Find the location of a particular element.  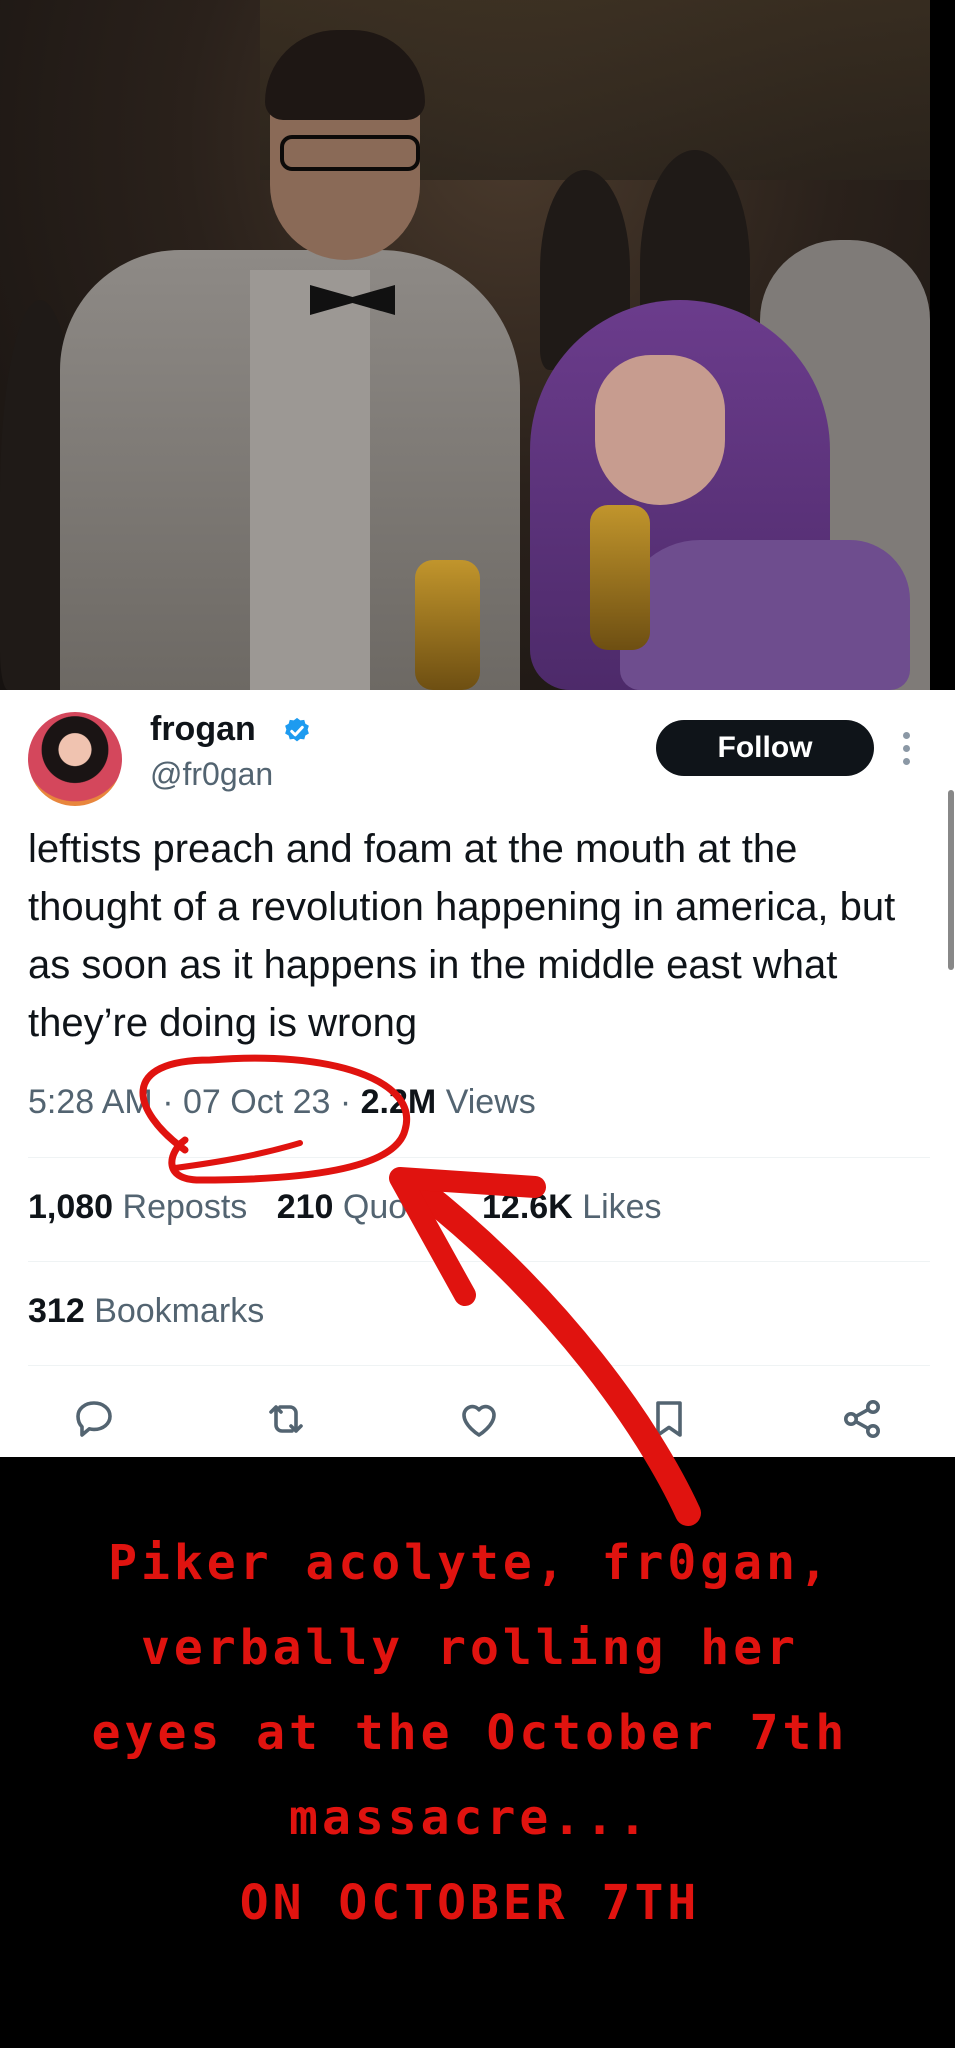

views-count: 2.2M is located at coordinates (398, 1102).